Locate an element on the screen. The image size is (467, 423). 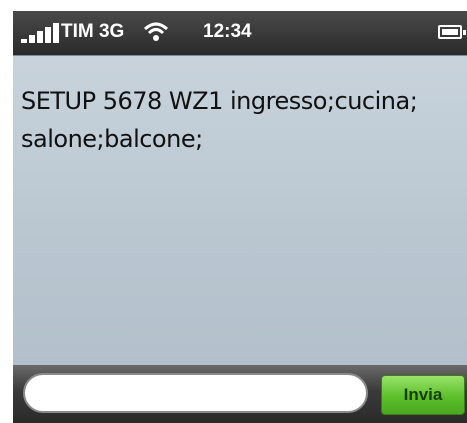
status-bar: TIM 3G 12:34 is located at coordinates (240, 33).